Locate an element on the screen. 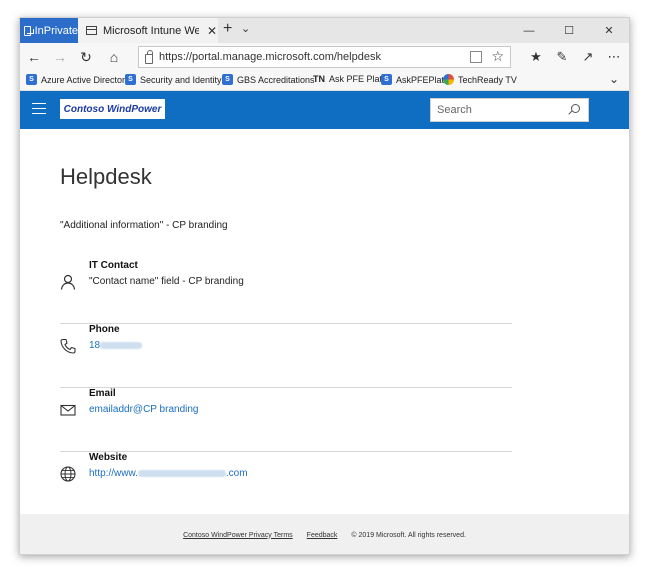 The height and width of the screenshot is (573, 649). phone-link: 18 is located at coordinates (116, 345).